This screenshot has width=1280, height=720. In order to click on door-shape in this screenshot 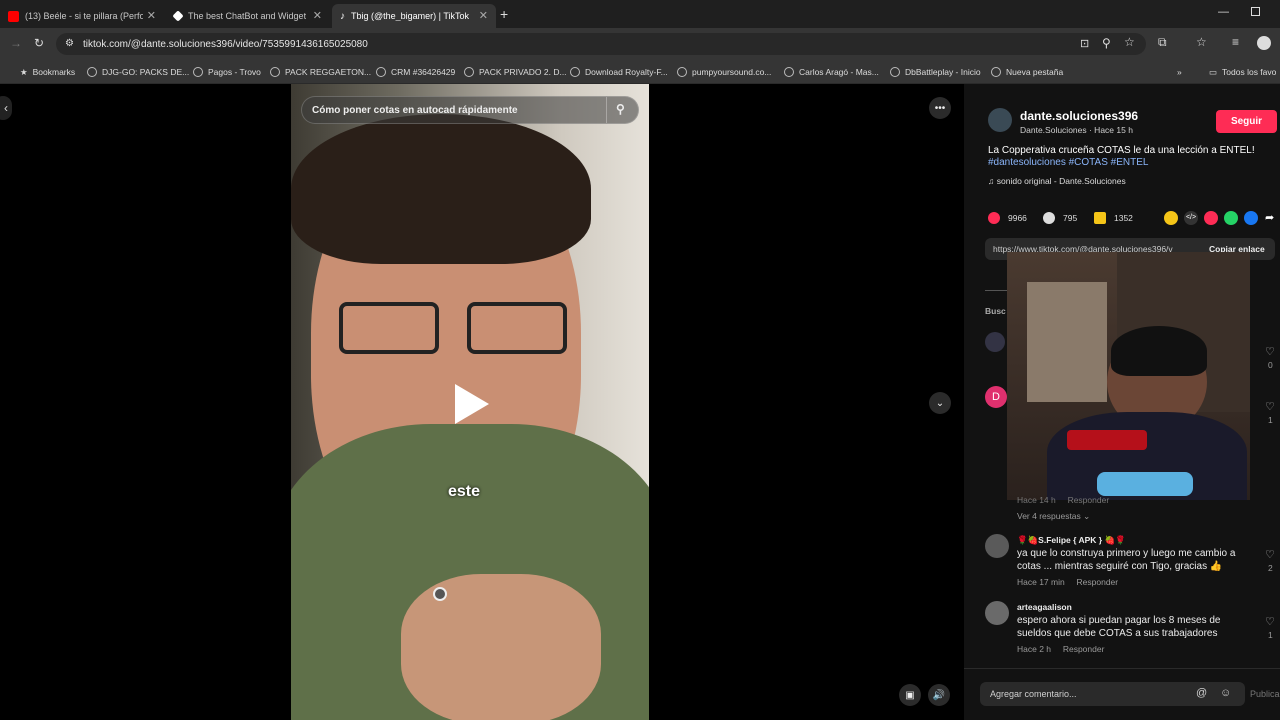, I will do `click(1067, 342)`.